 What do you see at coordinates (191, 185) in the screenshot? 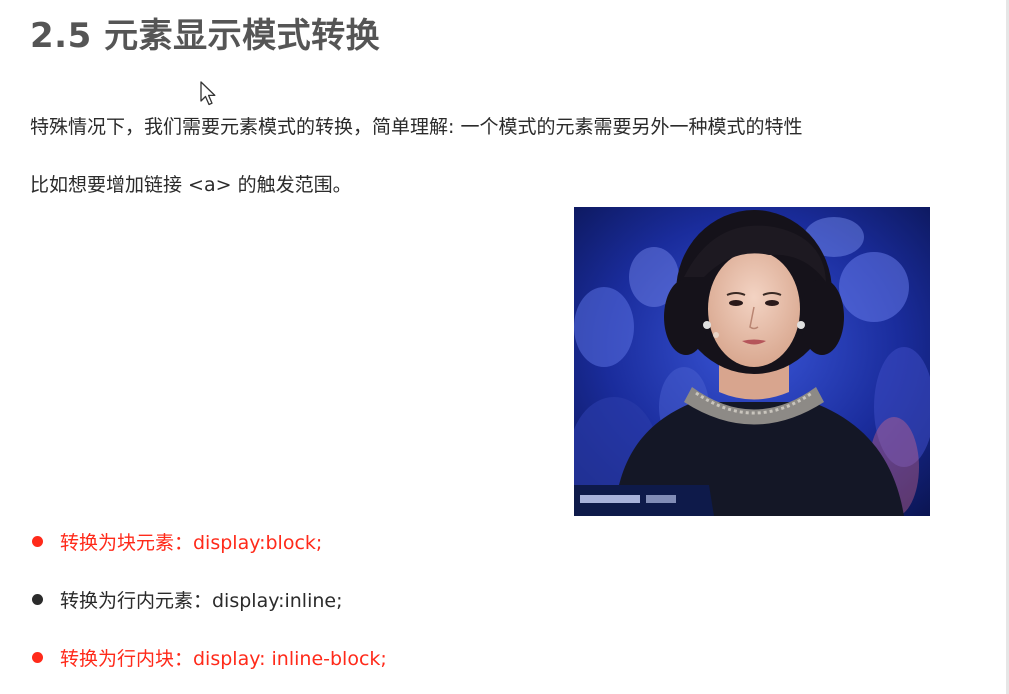
I see `paragraph-example: 比如想要增加链接 <a> 的触发范围。` at bounding box center [191, 185].